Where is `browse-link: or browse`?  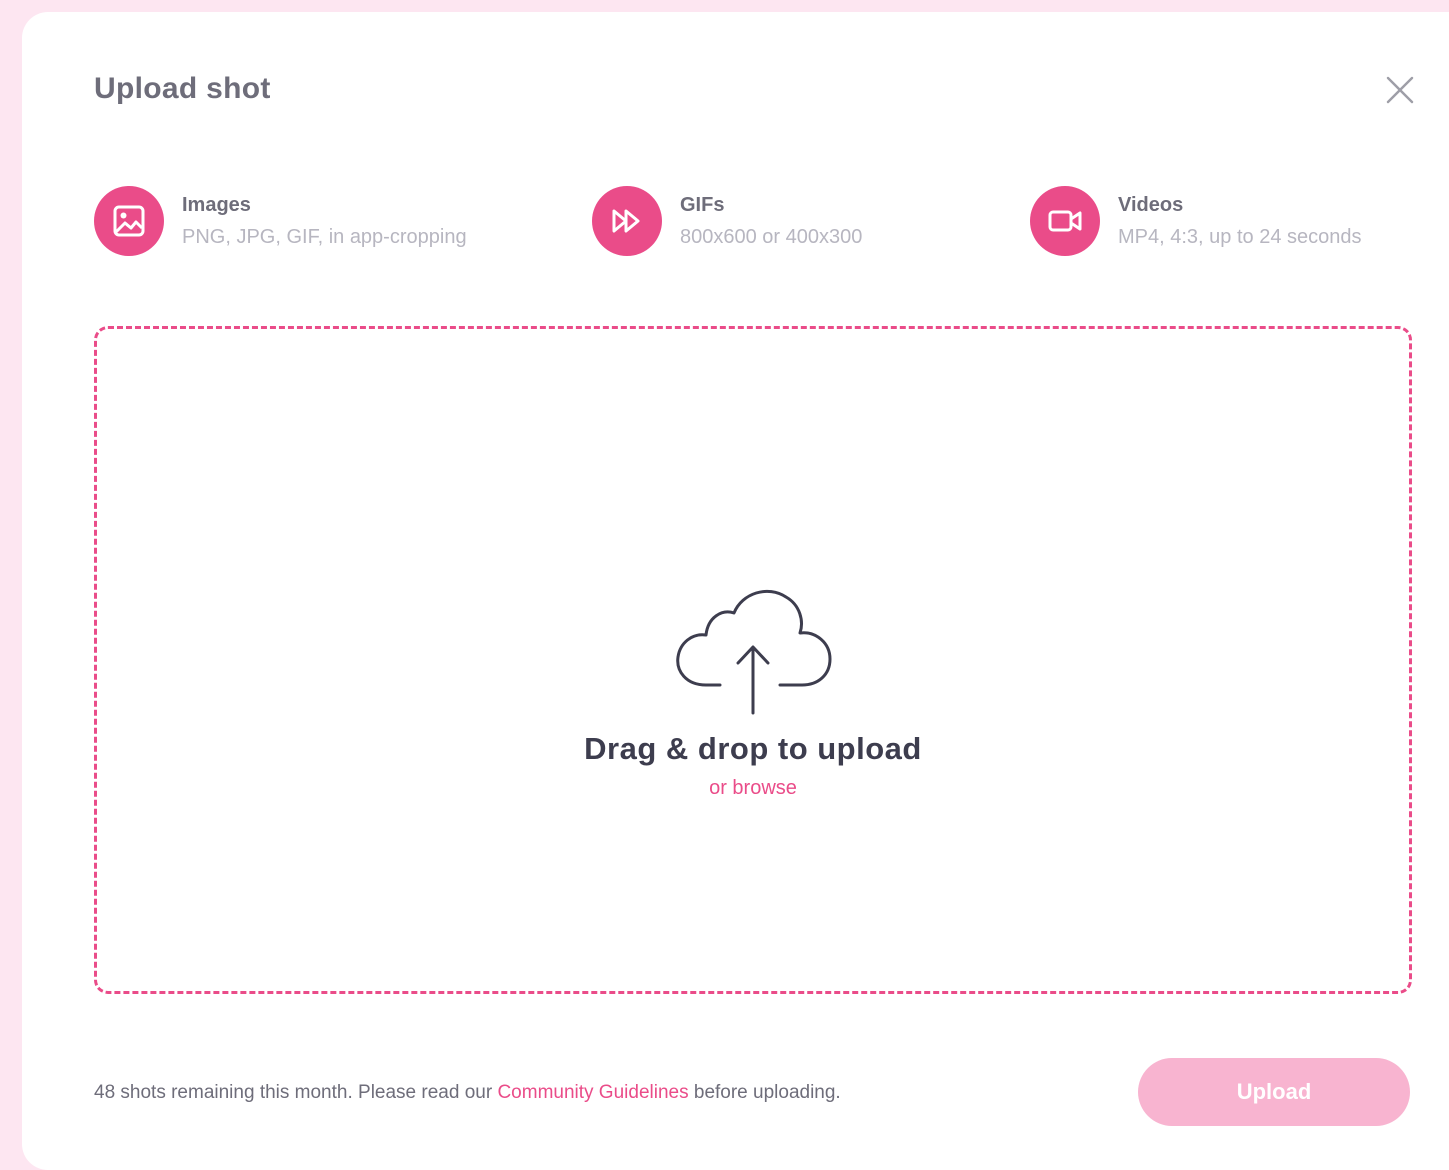 browse-link: or browse is located at coordinates (753, 788).